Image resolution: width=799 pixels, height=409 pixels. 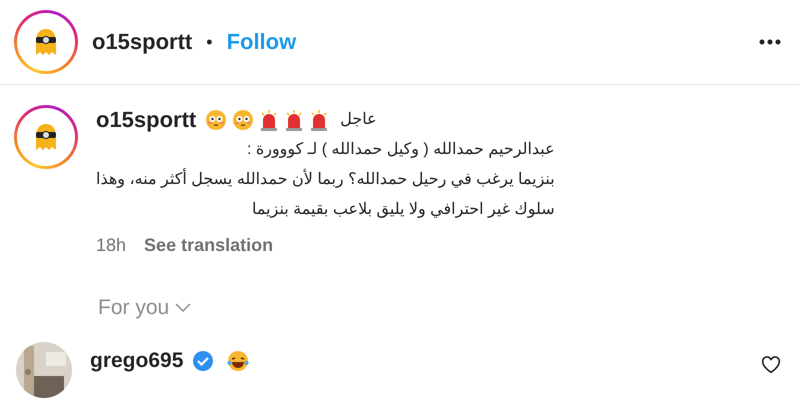 I want to click on chevron-down-icon, so click(x=183, y=308).